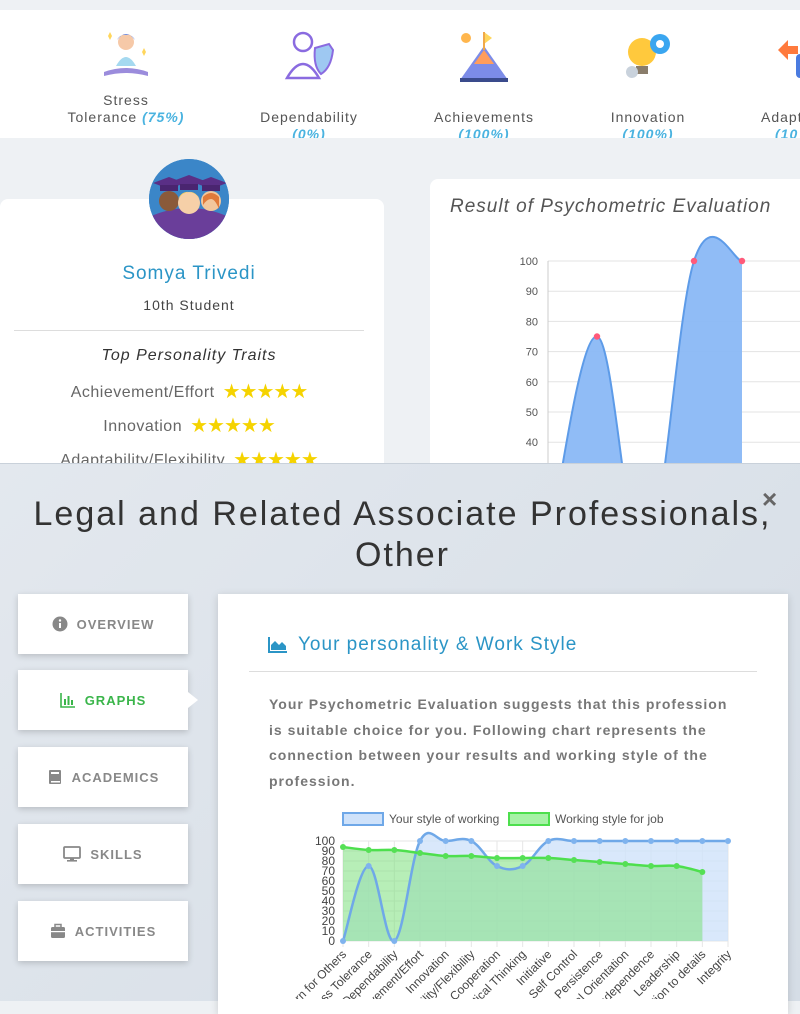 The width and height of the screenshot is (800, 1014). What do you see at coordinates (648, 123) in the screenshot?
I see `trait-label: Innovation (100%)` at bounding box center [648, 123].